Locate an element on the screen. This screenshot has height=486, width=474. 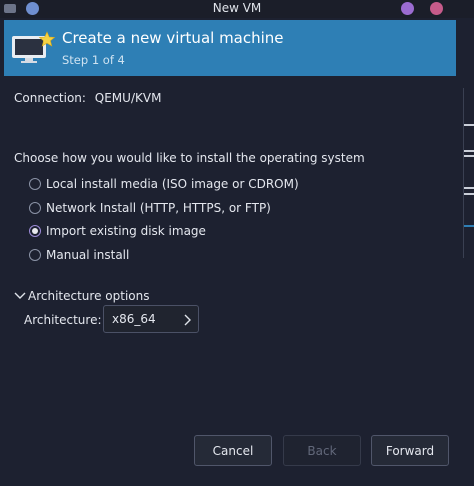
connection-field-label: Connection: is located at coordinates (50, 98).